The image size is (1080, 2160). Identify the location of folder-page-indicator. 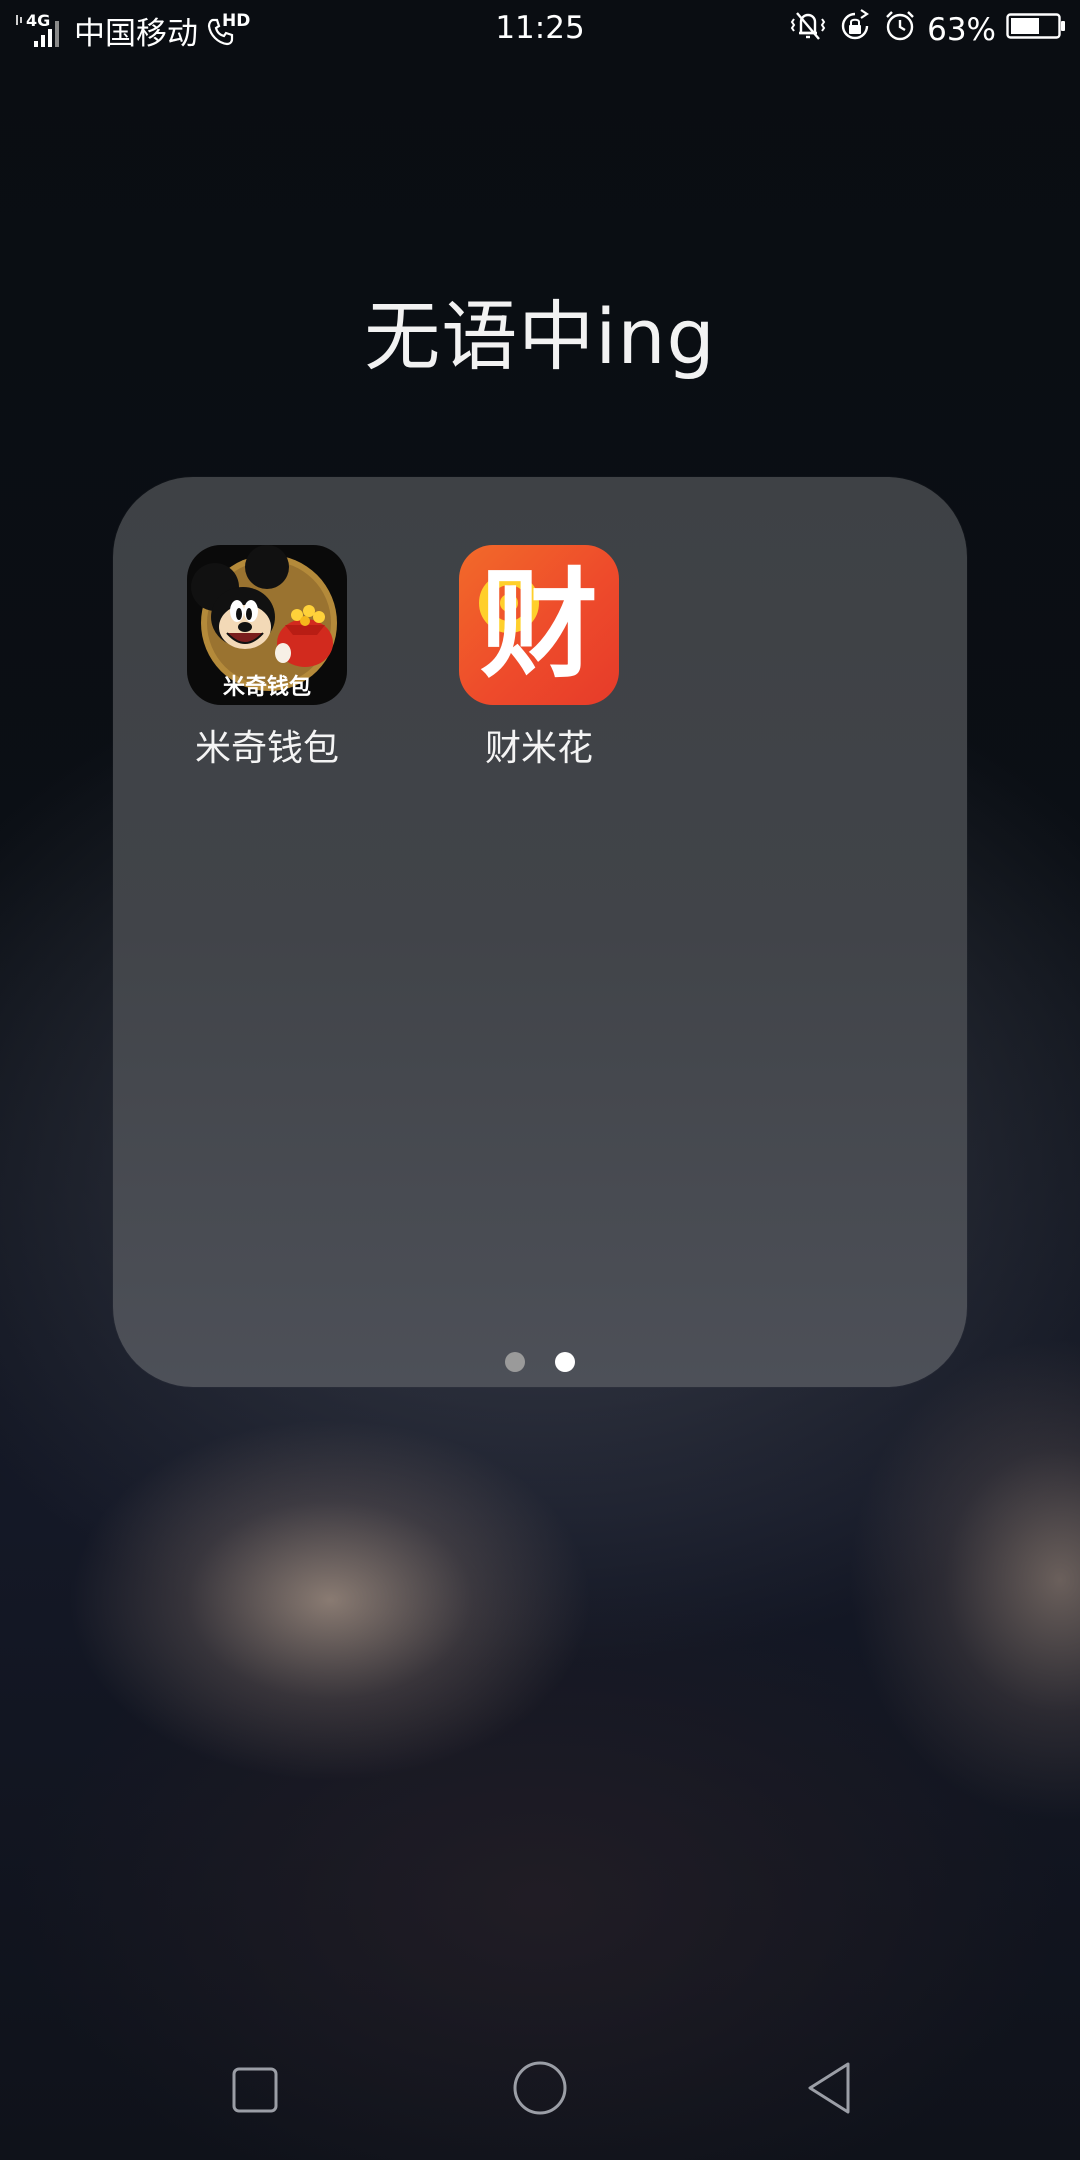
(540, 1362).